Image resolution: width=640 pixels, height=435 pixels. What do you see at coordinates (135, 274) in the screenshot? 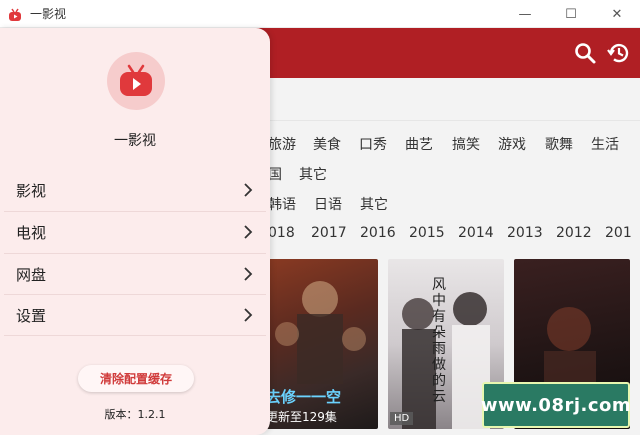
I see `menu-item-netdisk: 网盘` at bounding box center [135, 274].